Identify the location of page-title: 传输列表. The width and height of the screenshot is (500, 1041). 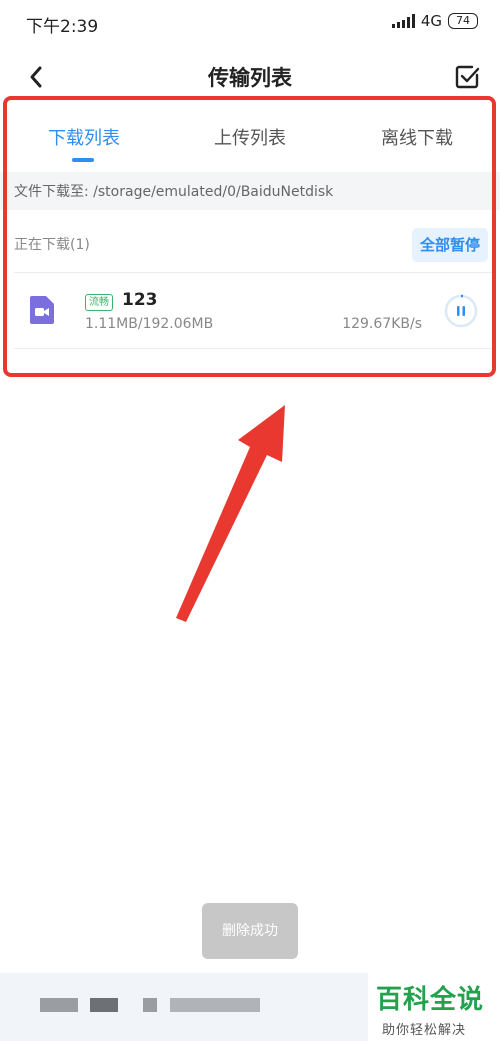
(250, 78).